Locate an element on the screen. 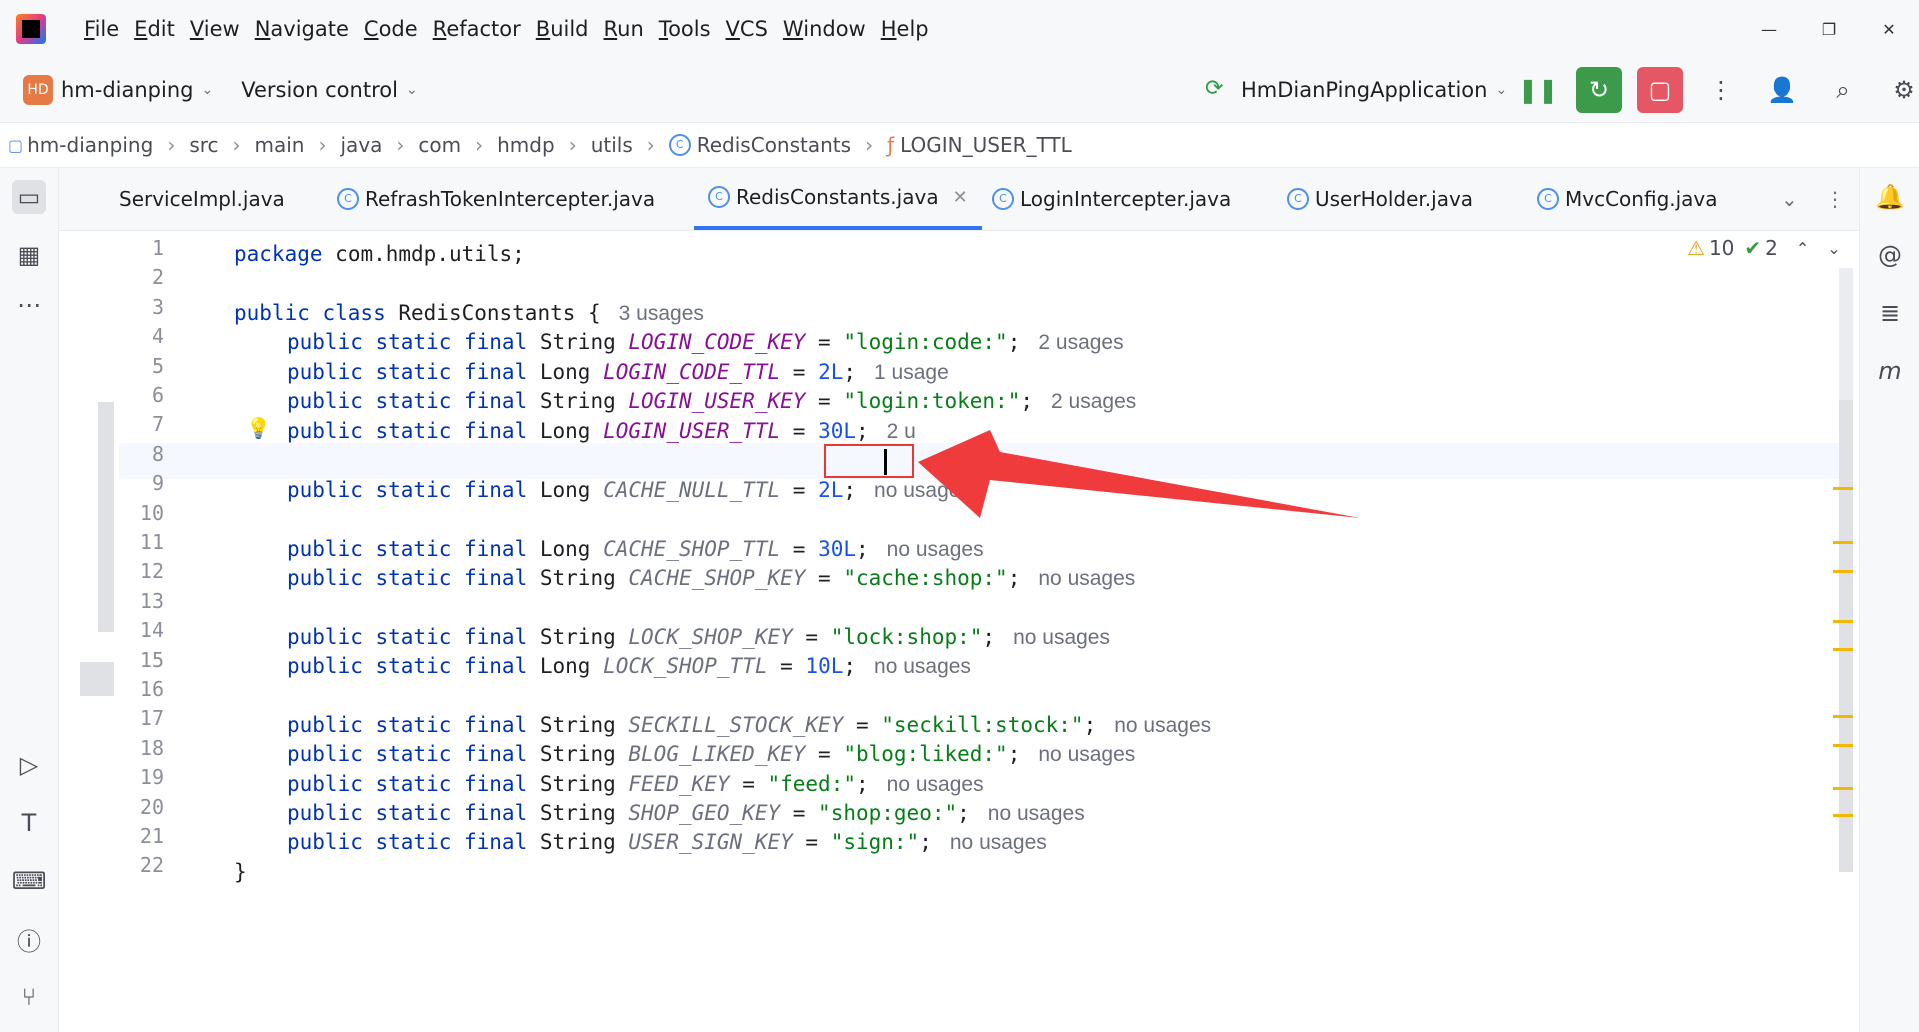  rerun-button: ↻ is located at coordinates (1599, 90).